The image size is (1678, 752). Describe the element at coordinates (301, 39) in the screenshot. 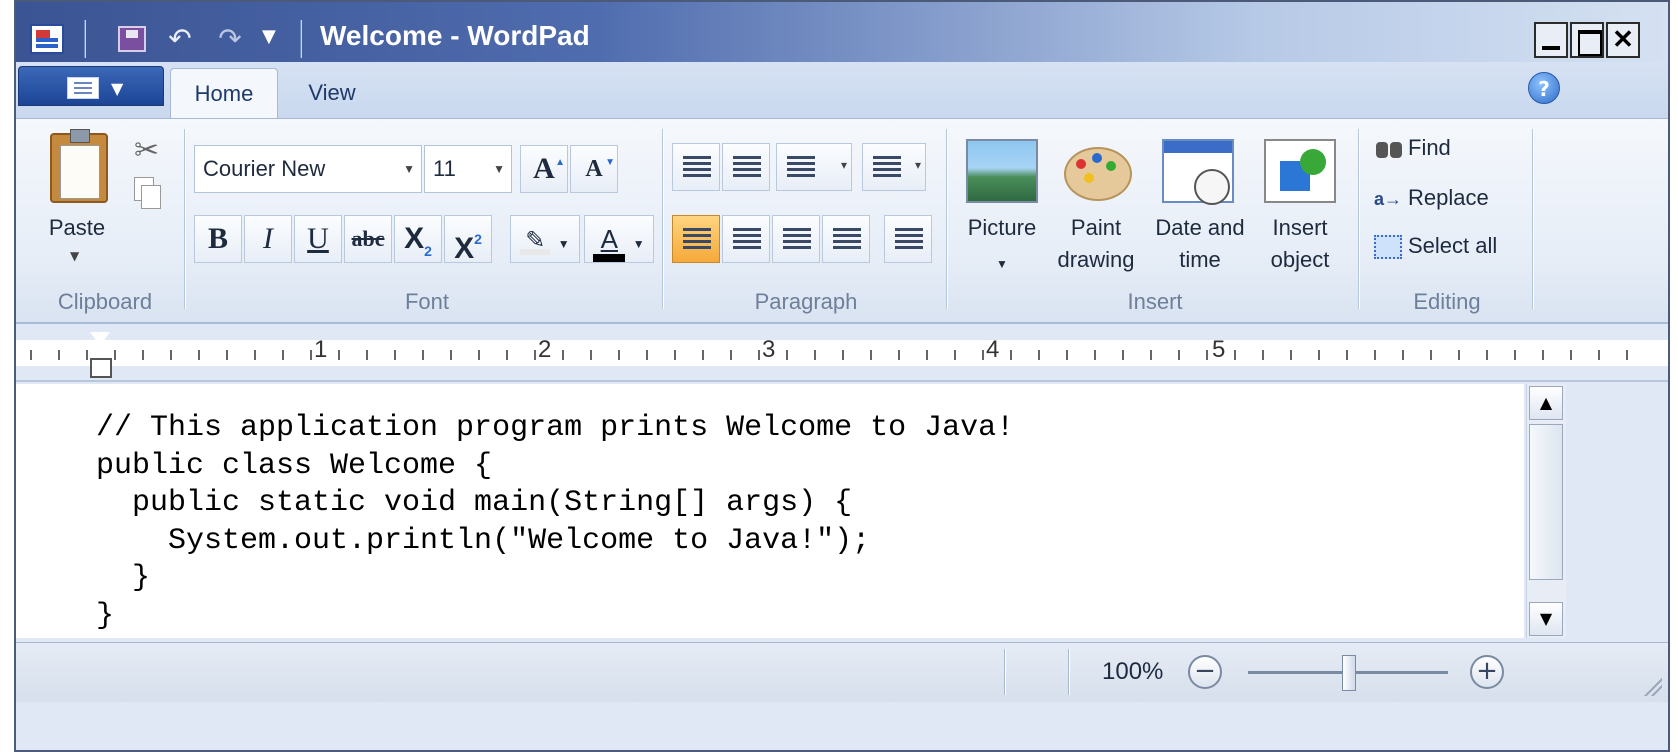

I see `title-separator` at that location.